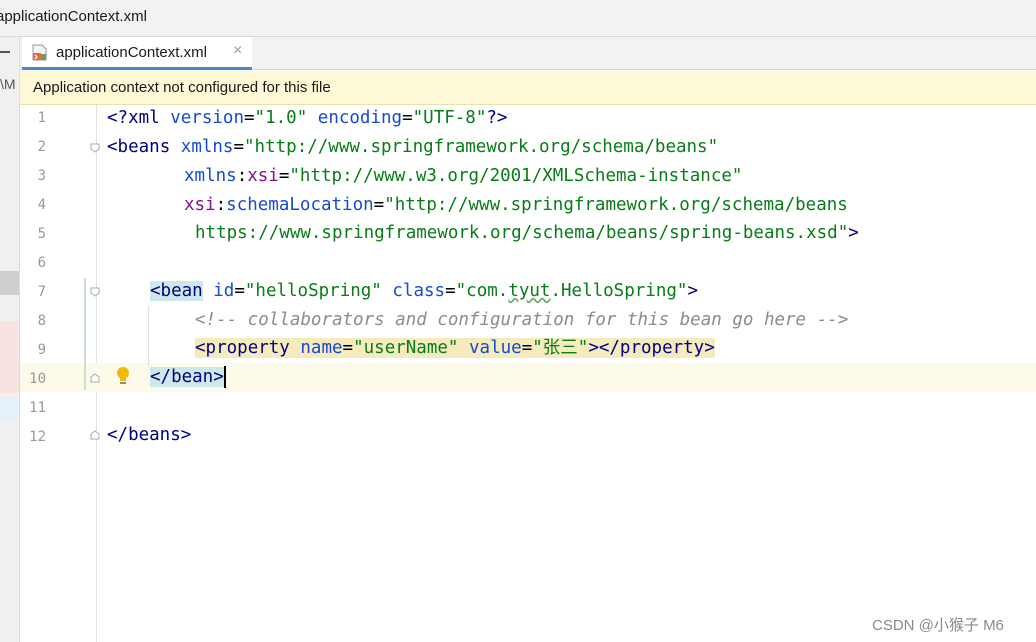  What do you see at coordinates (148, 336) in the screenshot?
I see `indent-guide` at bounding box center [148, 336].